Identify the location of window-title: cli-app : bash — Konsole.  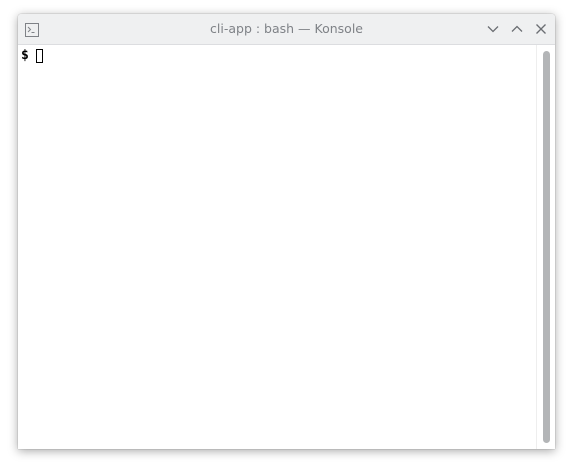
(286, 28).